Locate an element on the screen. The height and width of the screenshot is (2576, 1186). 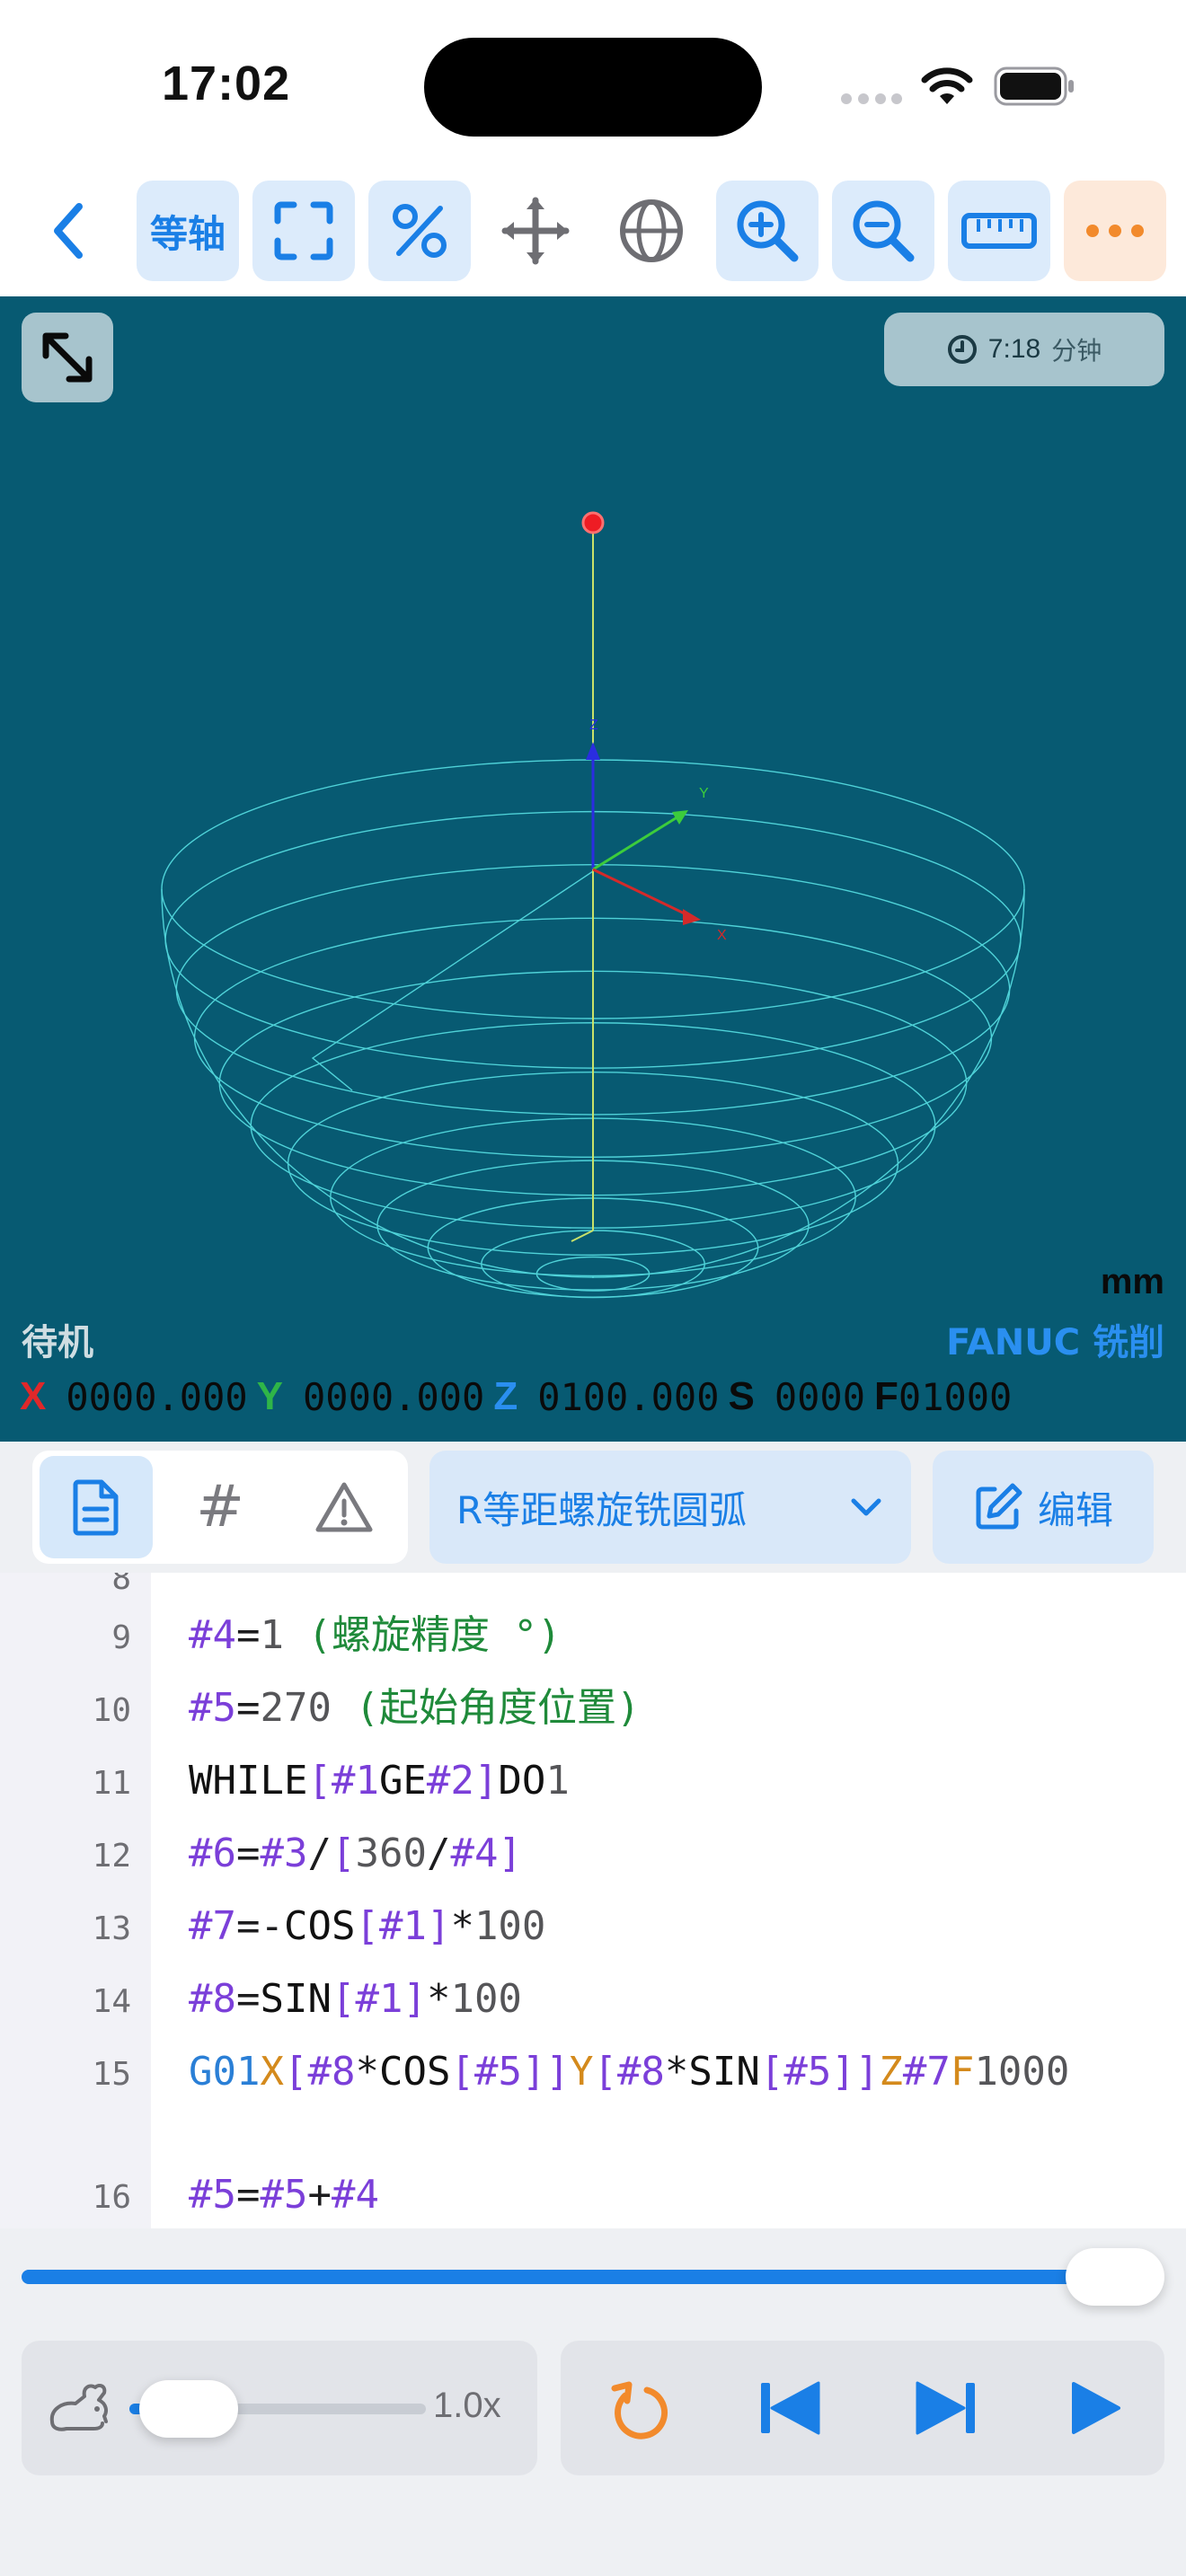
tab-variables: # is located at coordinates (220, 1507).